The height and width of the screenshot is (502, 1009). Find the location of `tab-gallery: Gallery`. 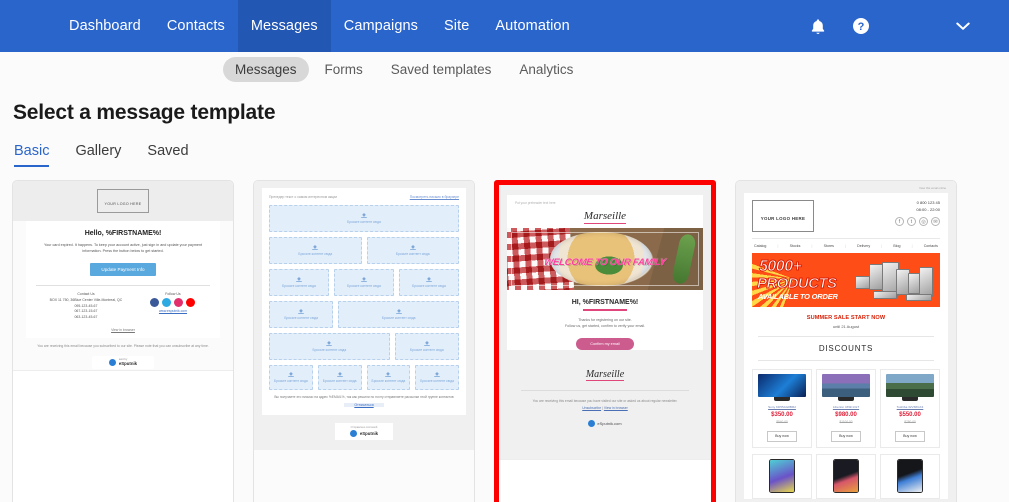

tab-gallery: Gallery is located at coordinates (98, 155).